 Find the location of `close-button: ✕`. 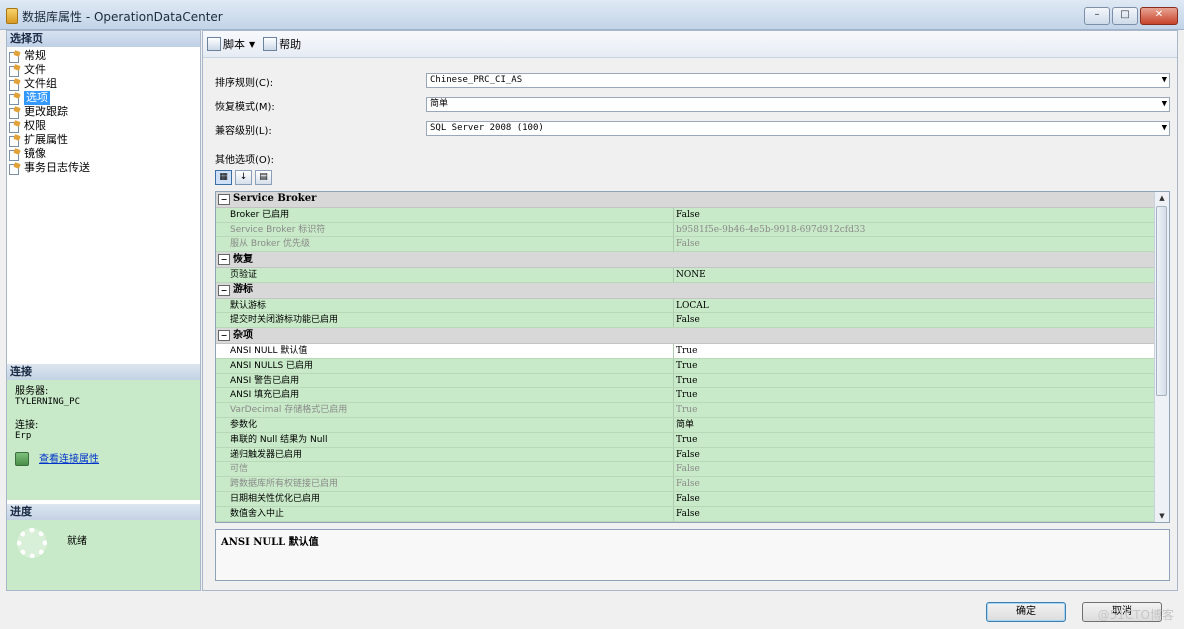

close-button: ✕ is located at coordinates (1159, 16).